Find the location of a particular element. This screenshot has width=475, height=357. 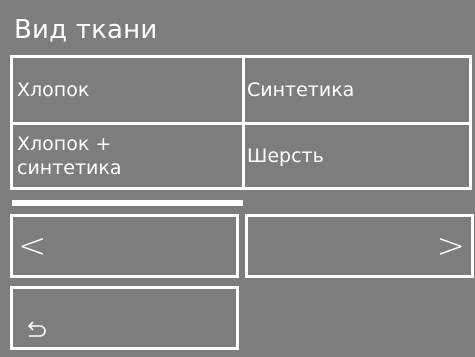

option-label: Шерсть is located at coordinates (285, 156).